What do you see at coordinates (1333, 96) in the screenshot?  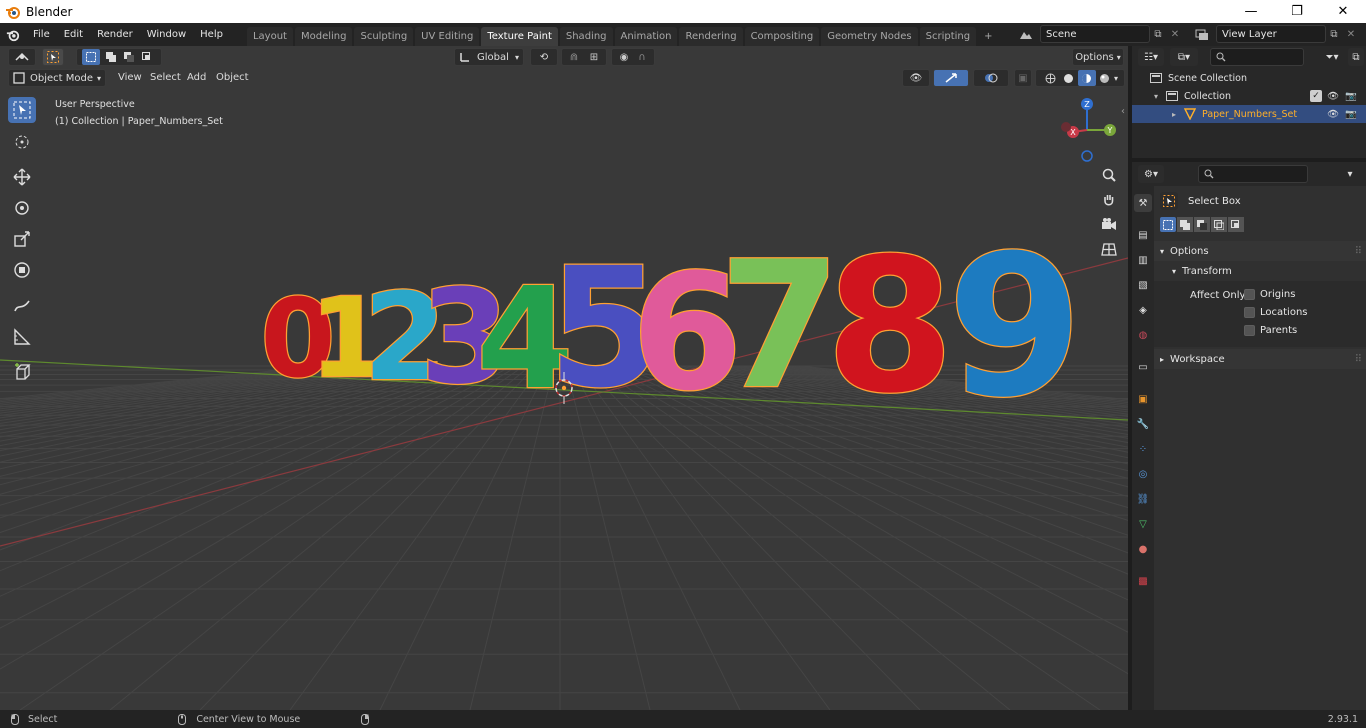 I see `visibility-eye-icon: 👁` at bounding box center [1333, 96].